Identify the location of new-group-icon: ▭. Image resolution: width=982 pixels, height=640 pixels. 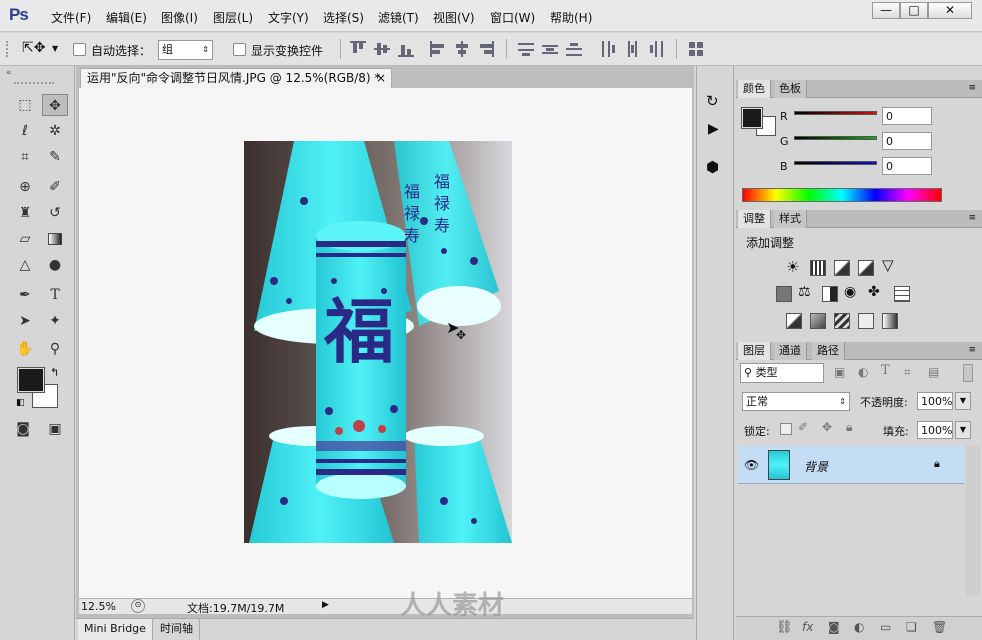
(885, 627).